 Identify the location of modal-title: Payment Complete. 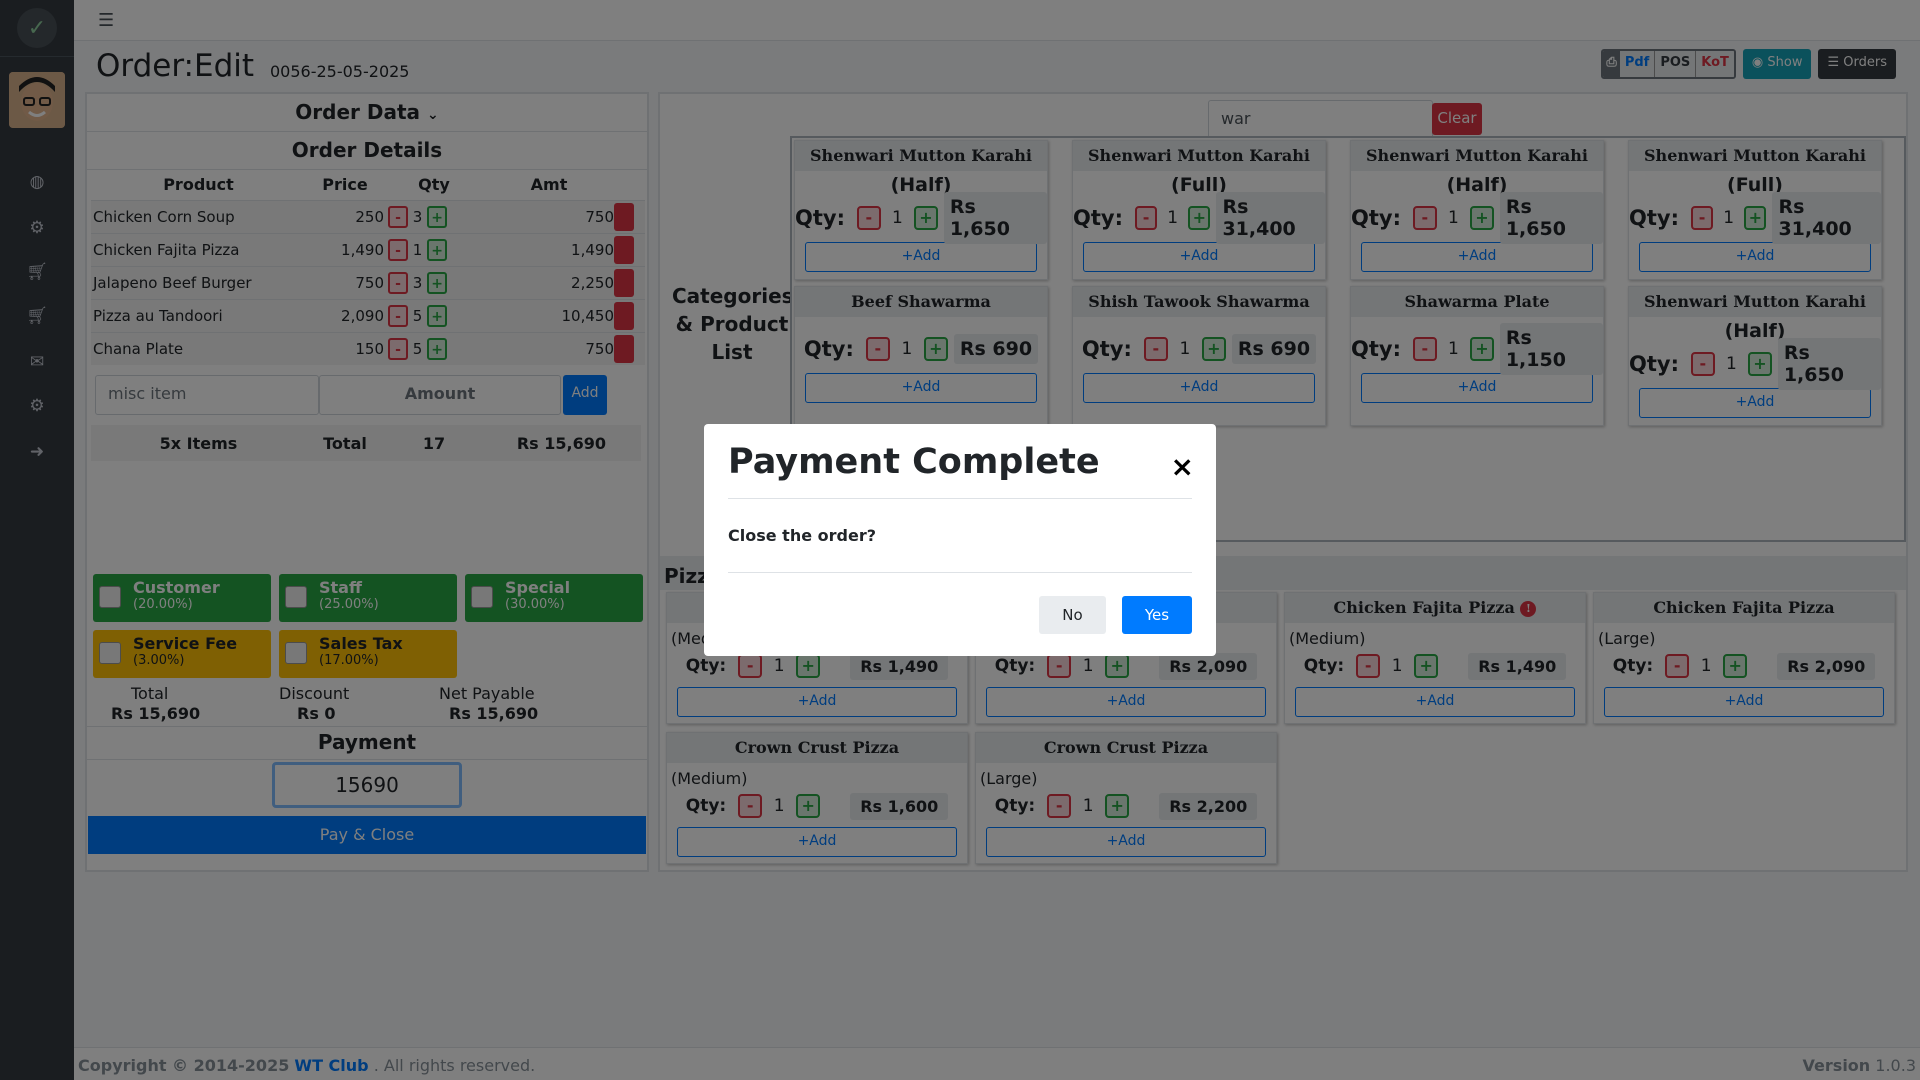
(914, 462).